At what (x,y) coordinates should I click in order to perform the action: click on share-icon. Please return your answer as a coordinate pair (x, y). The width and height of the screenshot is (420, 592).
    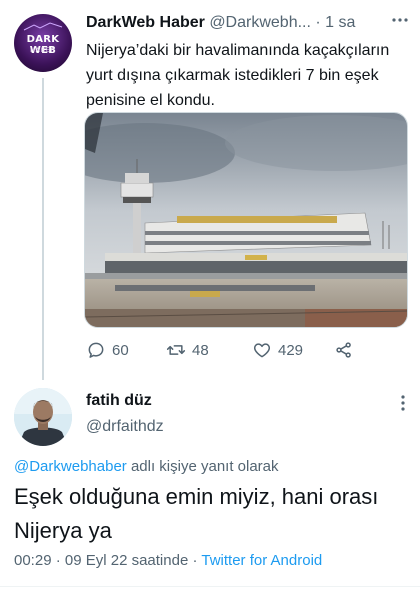
    Looking at the image, I should click on (343, 350).